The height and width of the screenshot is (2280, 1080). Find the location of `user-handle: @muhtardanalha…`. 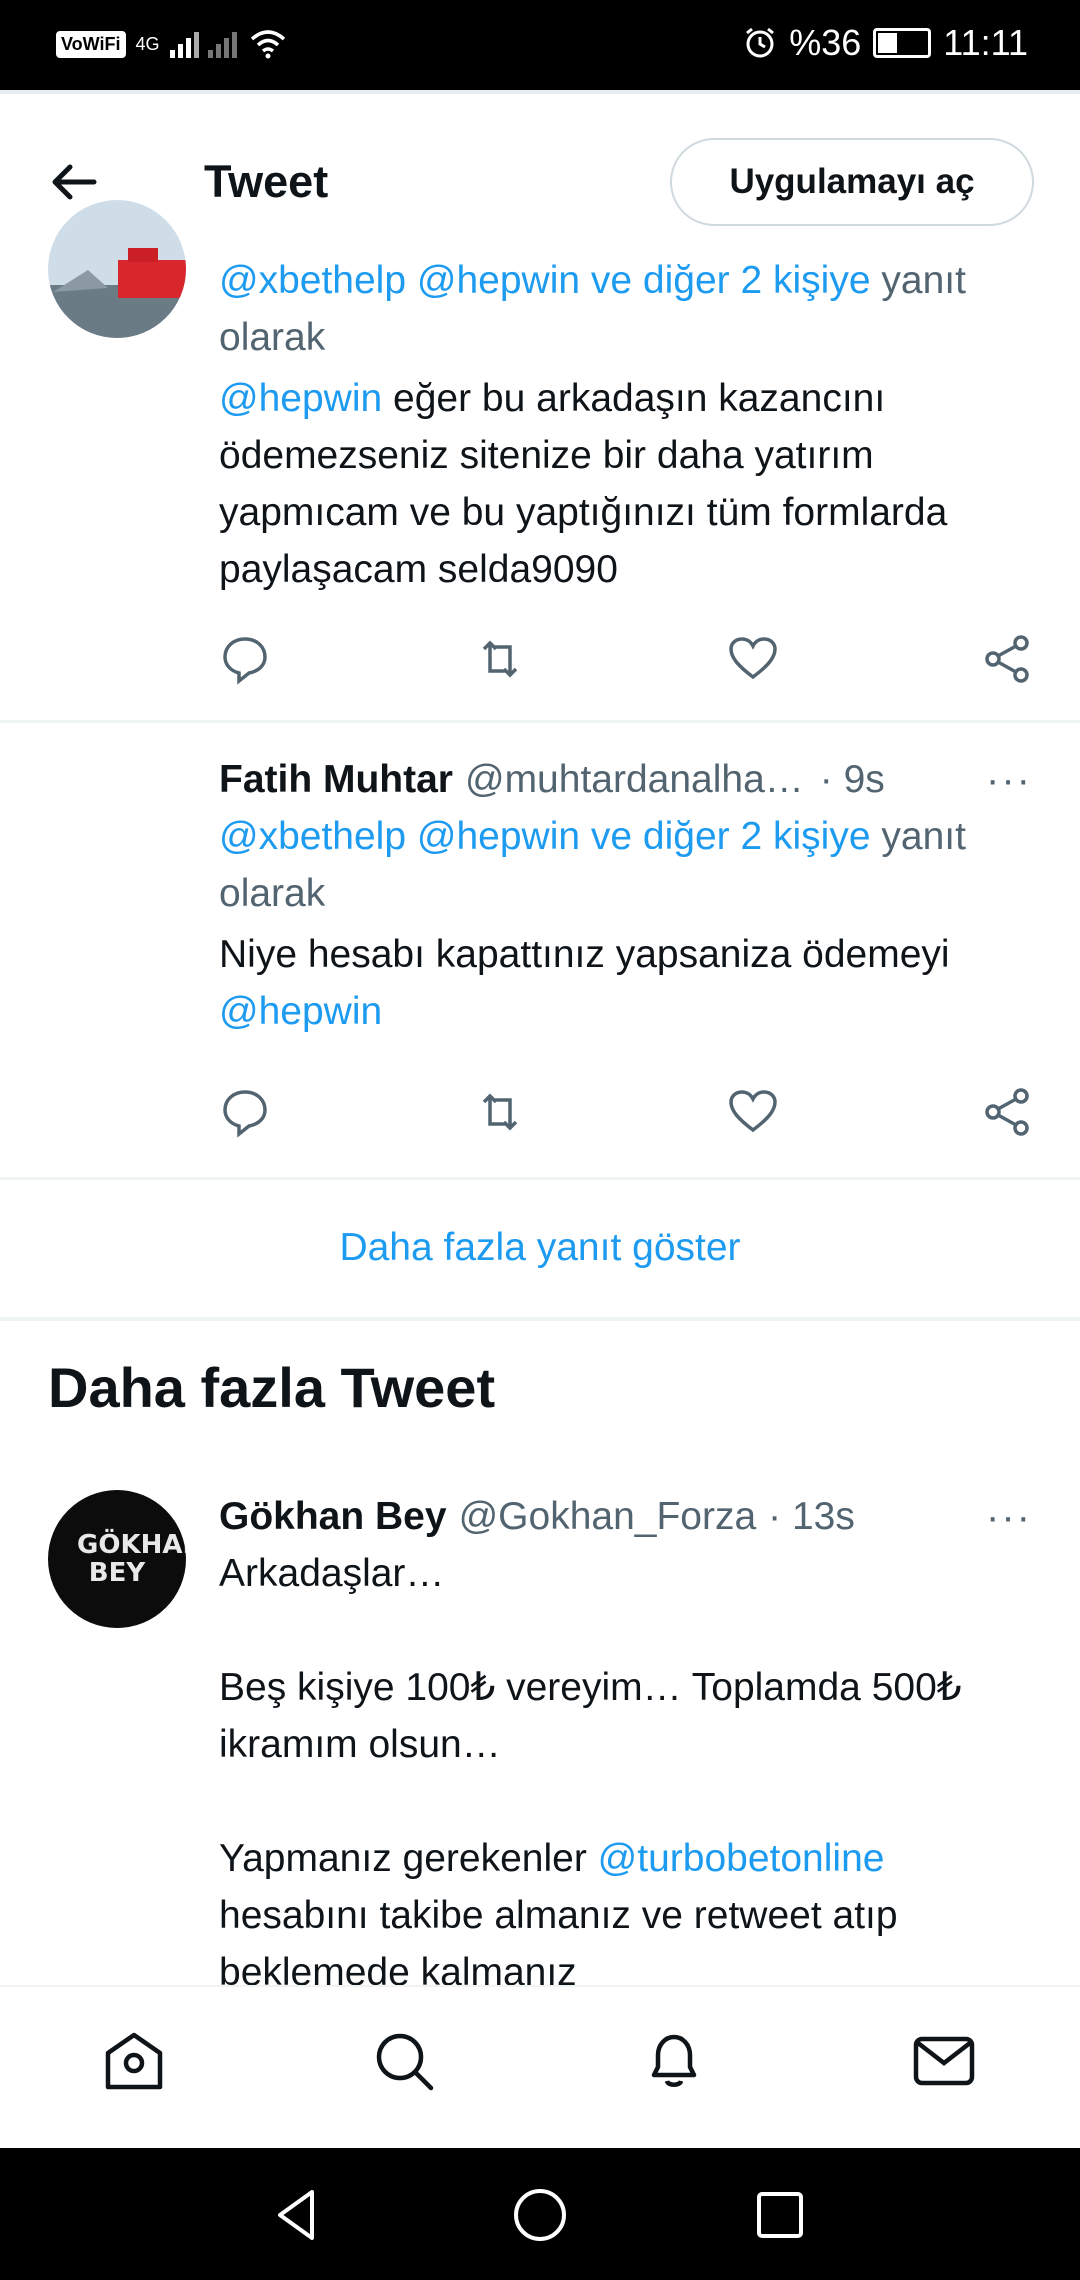

user-handle: @muhtardanalha… is located at coordinates (634, 780).